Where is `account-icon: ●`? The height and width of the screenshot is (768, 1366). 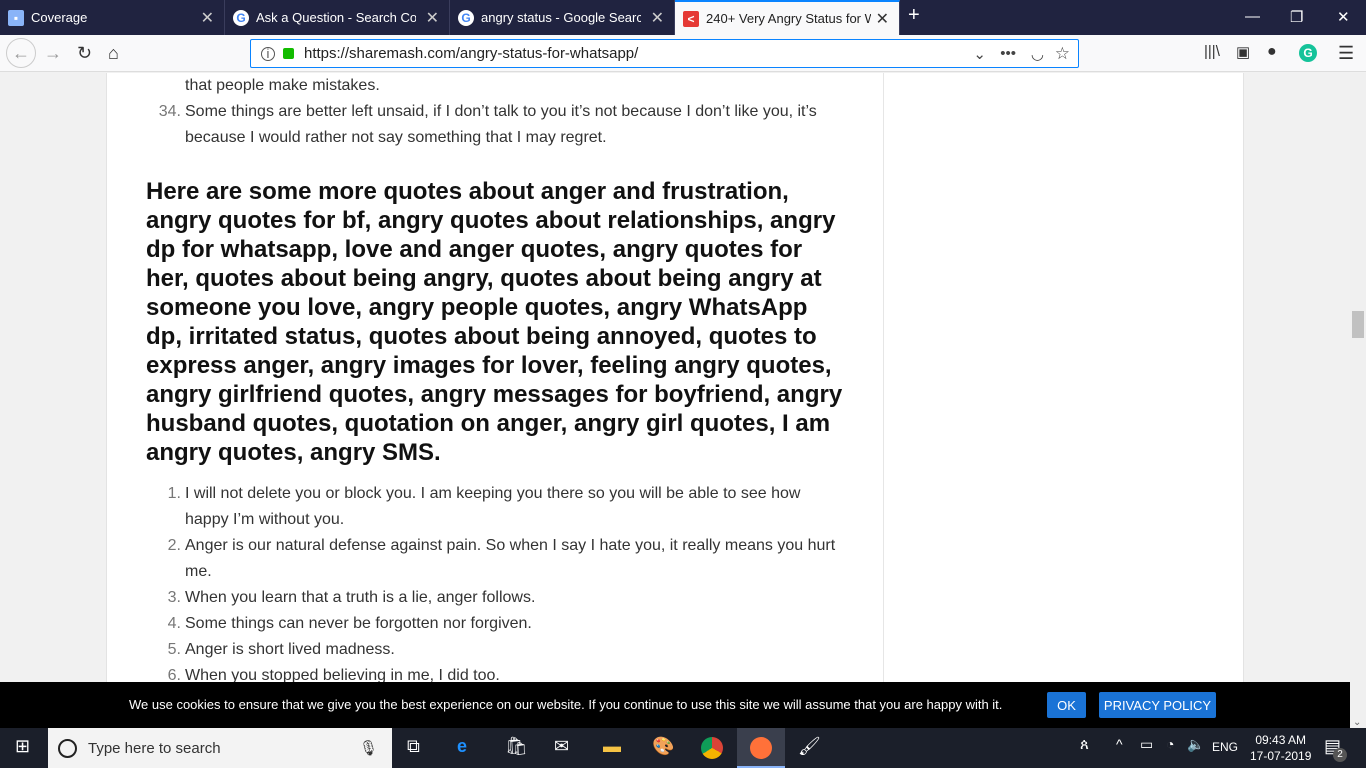 account-icon: ● is located at coordinates (1272, 52).